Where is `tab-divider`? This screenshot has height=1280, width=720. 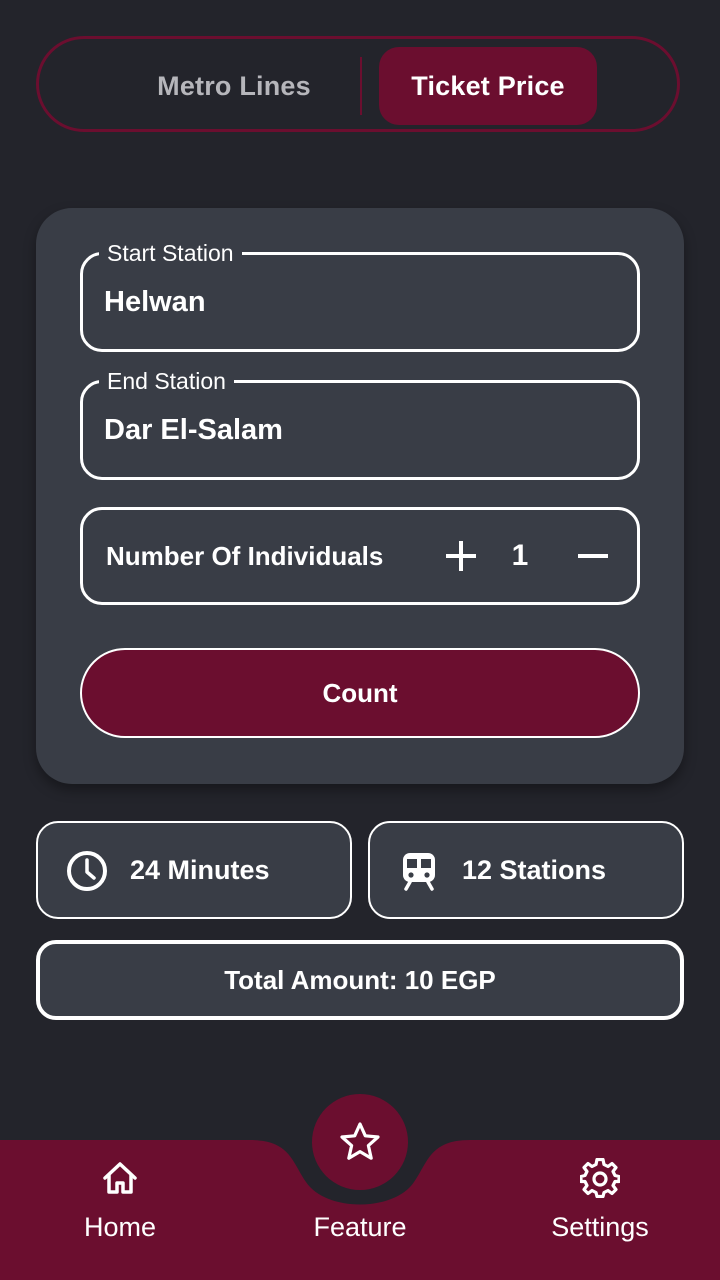
tab-divider is located at coordinates (361, 86).